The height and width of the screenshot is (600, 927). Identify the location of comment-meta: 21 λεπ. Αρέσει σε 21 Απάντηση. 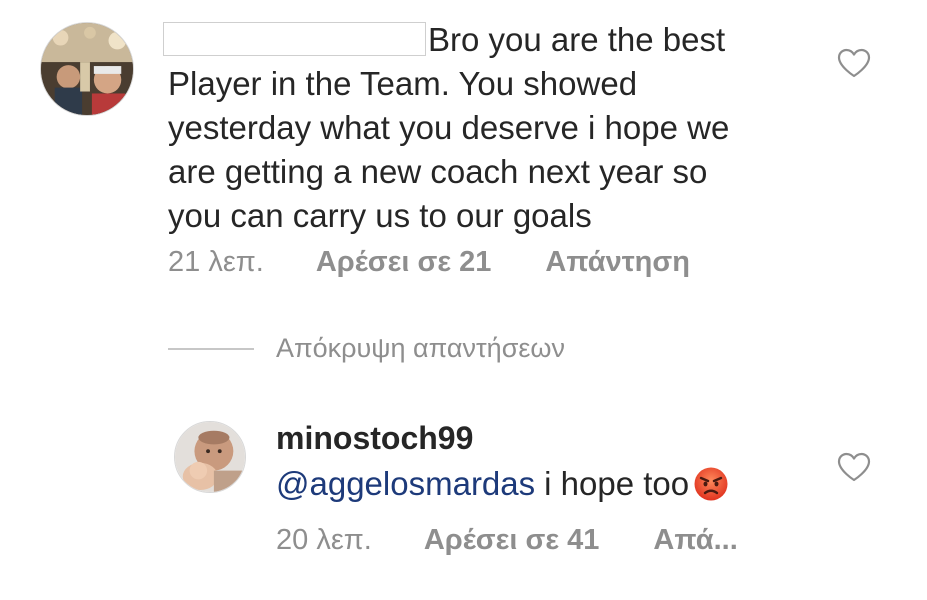
(429, 262).